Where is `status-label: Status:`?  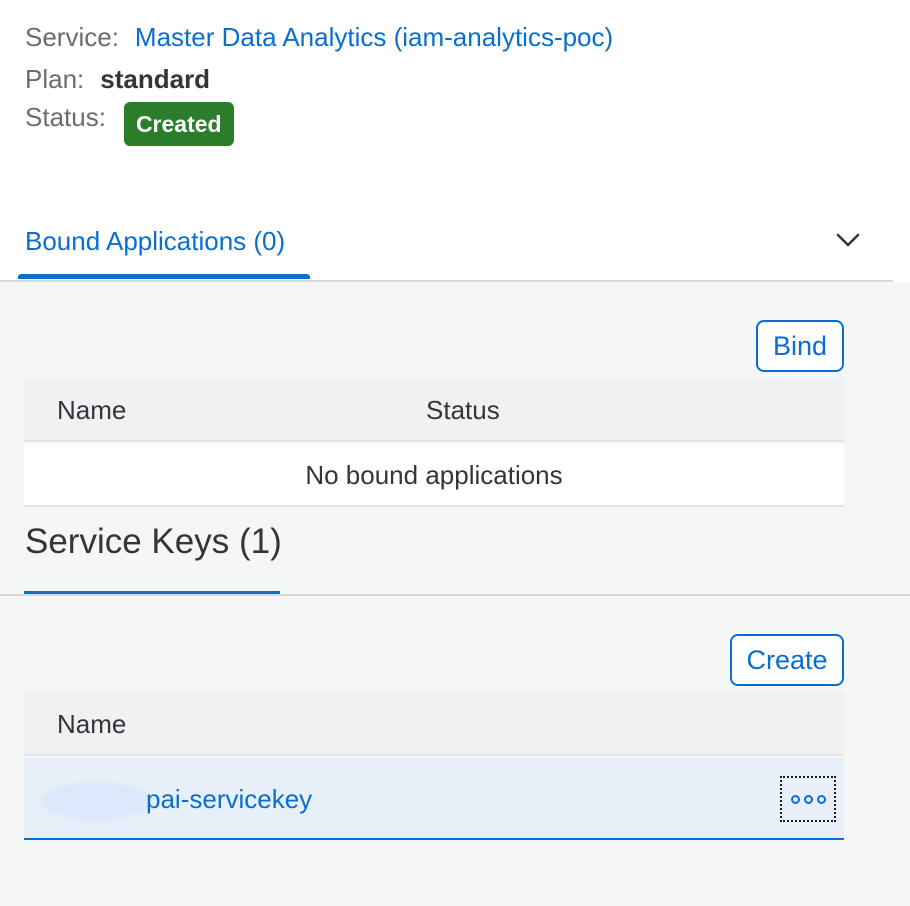 status-label: Status: is located at coordinates (65, 117).